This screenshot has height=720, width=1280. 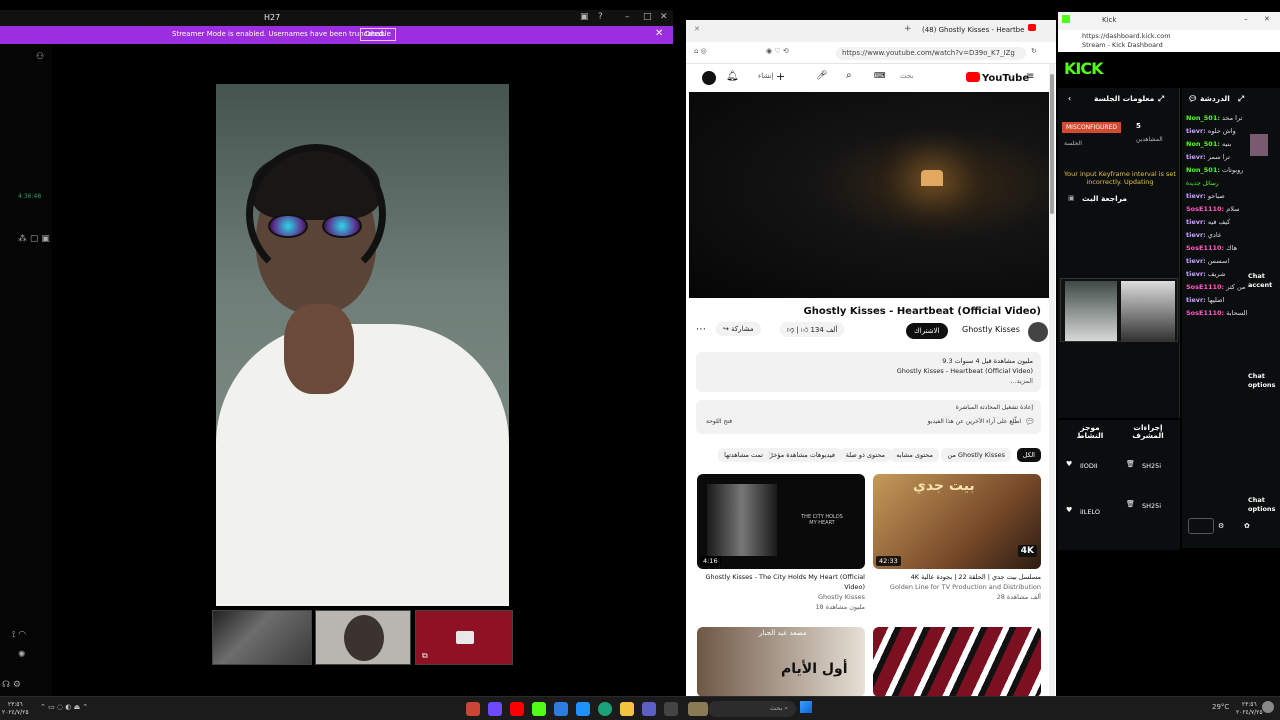 I want to click on tray-icons: ⌃ ▭ ◌ ◐ ⏏ ⌃, so click(x=64, y=707).